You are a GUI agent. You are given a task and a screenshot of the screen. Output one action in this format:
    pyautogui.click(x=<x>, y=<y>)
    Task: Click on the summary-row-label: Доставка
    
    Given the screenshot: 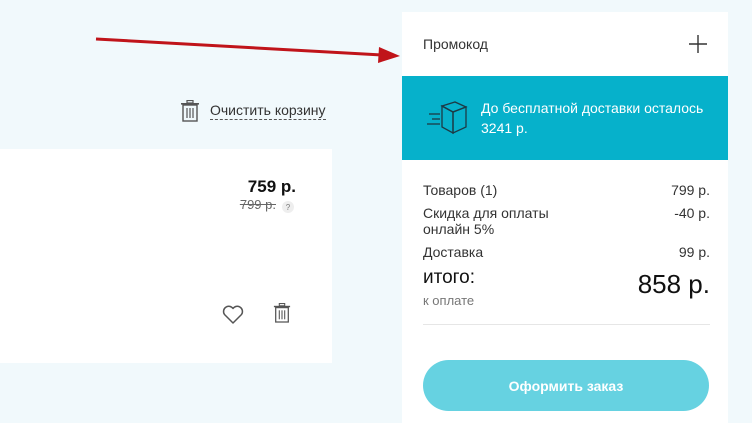 What is the action you would take?
    pyautogui.click(x=453, y=252)
    